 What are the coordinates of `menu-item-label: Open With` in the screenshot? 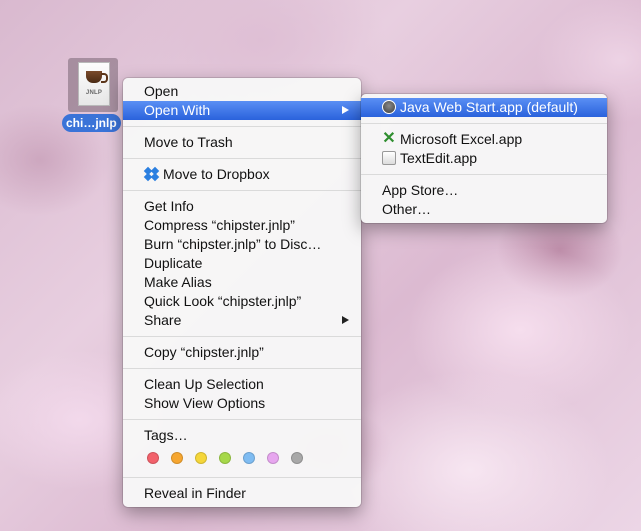 It's located at (177, 110).